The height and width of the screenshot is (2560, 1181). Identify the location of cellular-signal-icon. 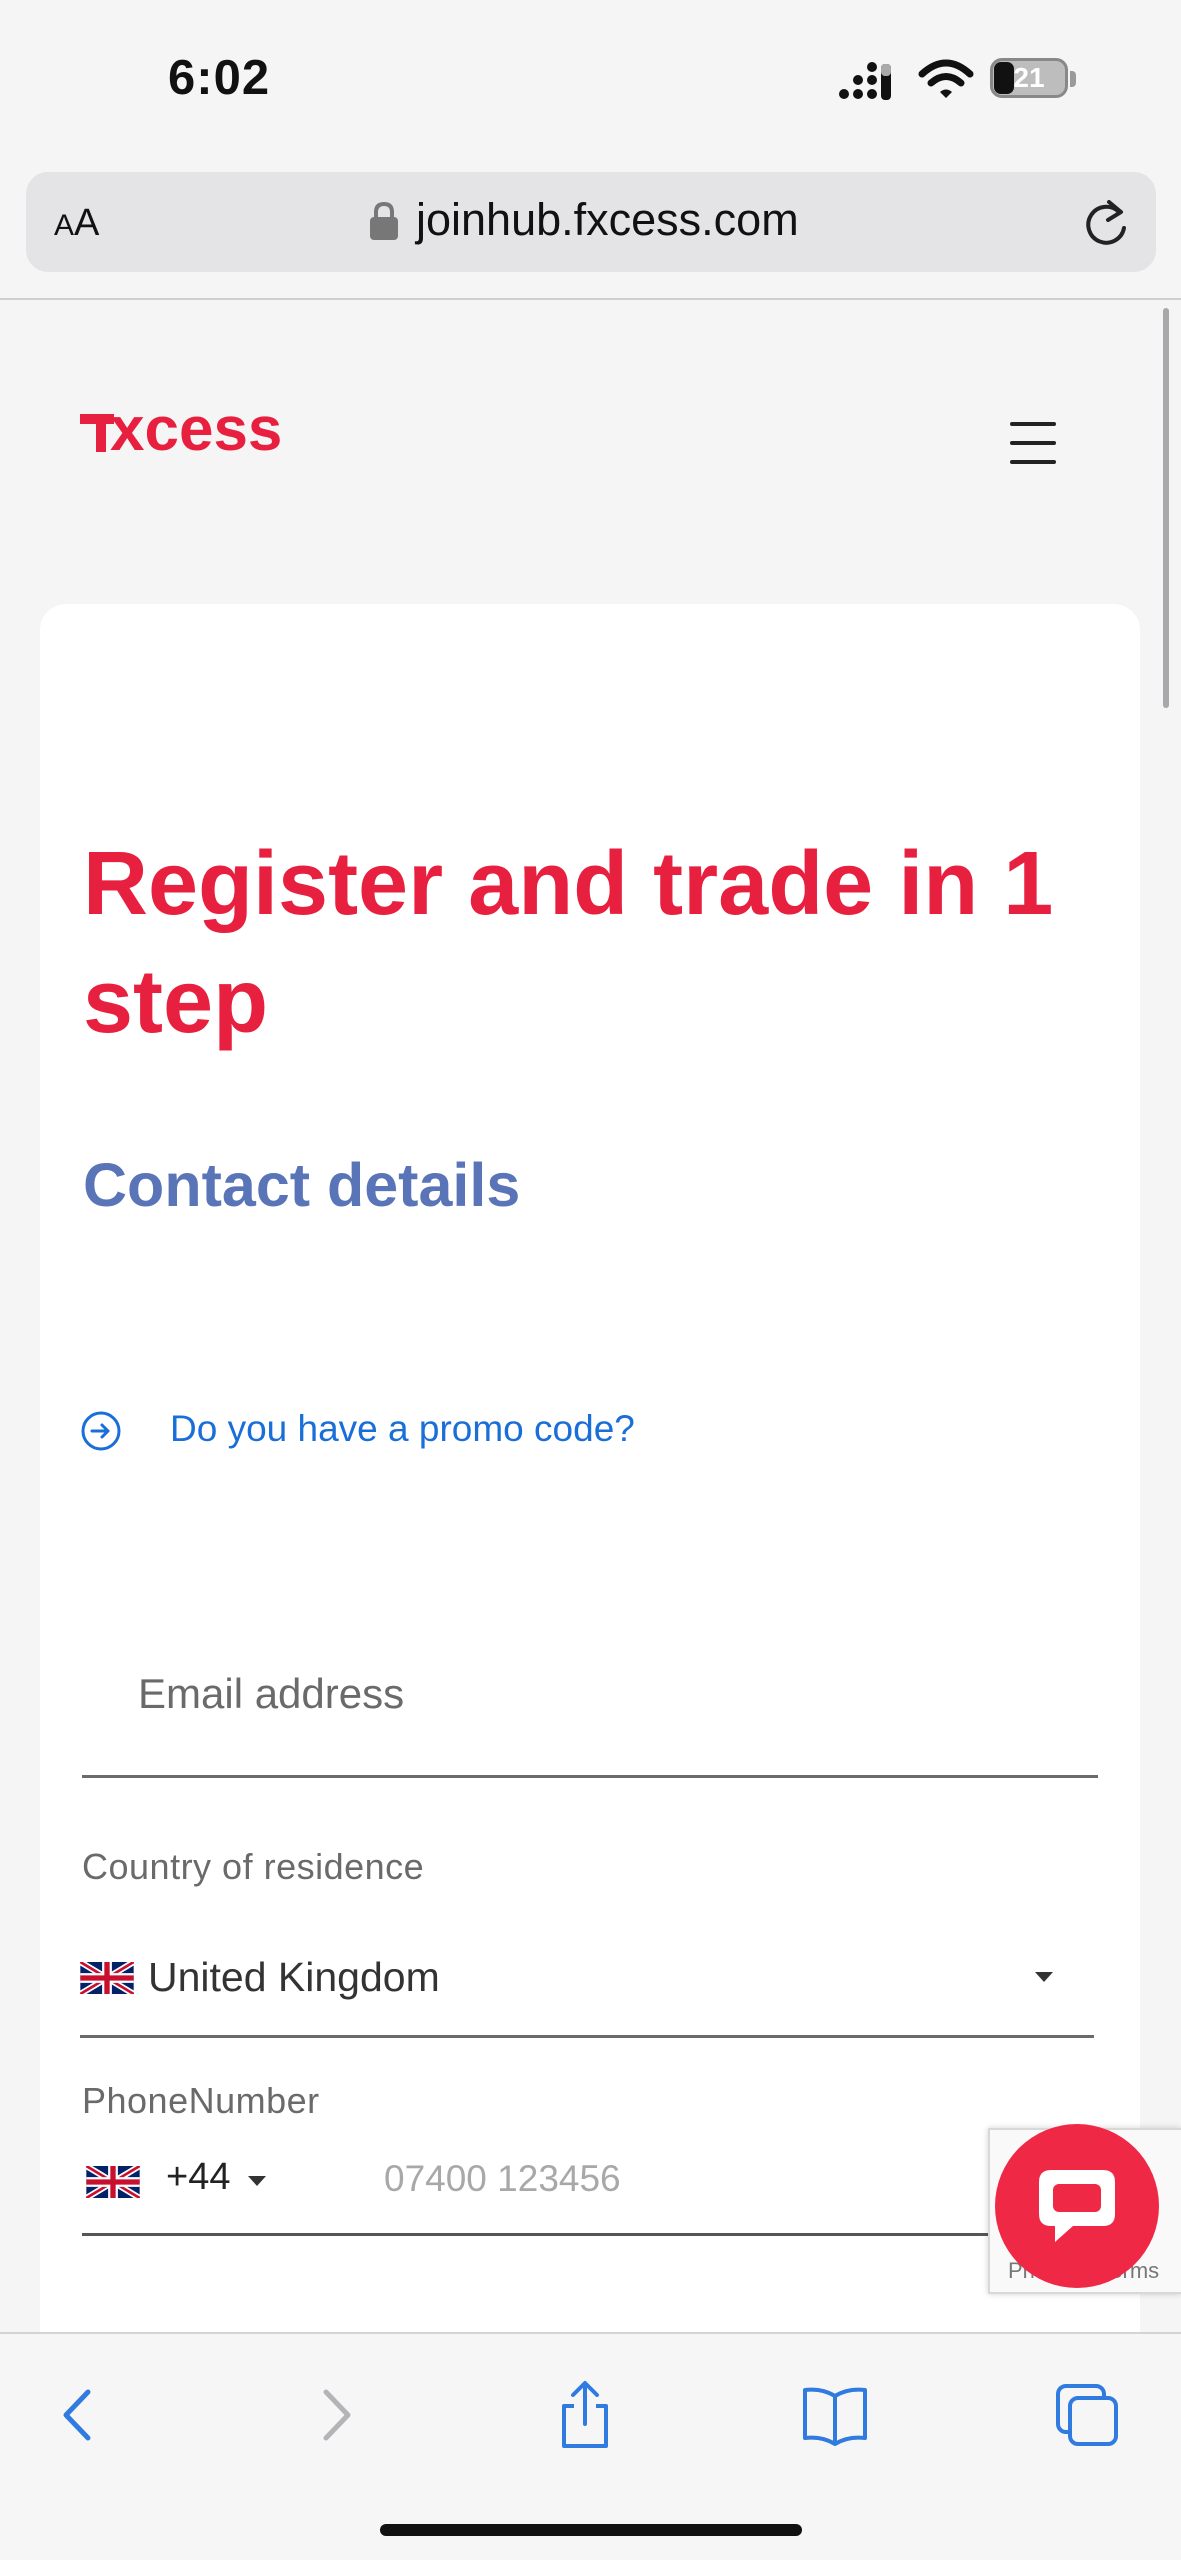
(865, 81).